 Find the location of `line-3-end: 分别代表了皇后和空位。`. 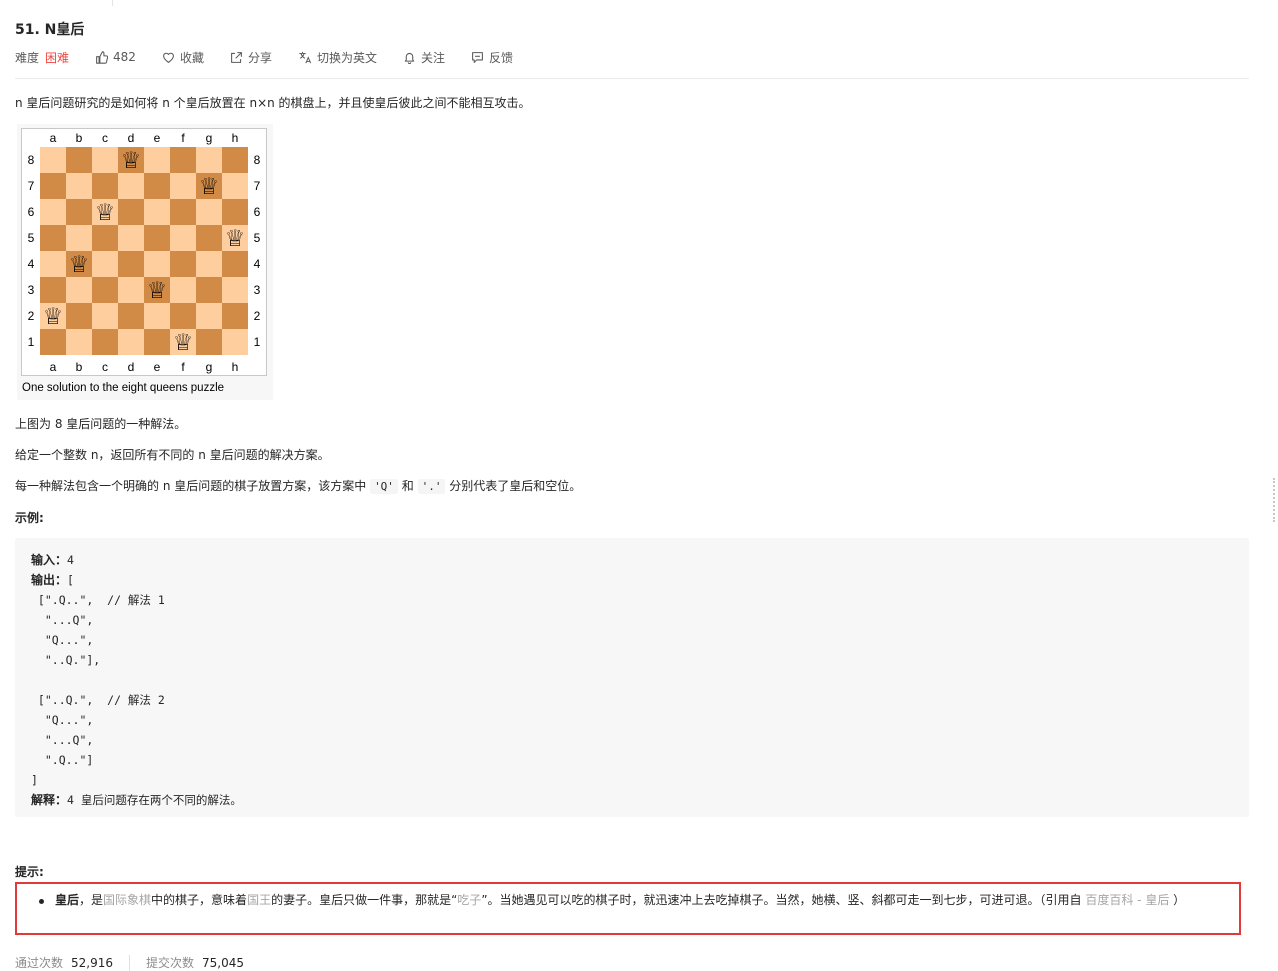

line-3-end: 分别代表了皇后和空位。 is located at coordinates (513, 486).